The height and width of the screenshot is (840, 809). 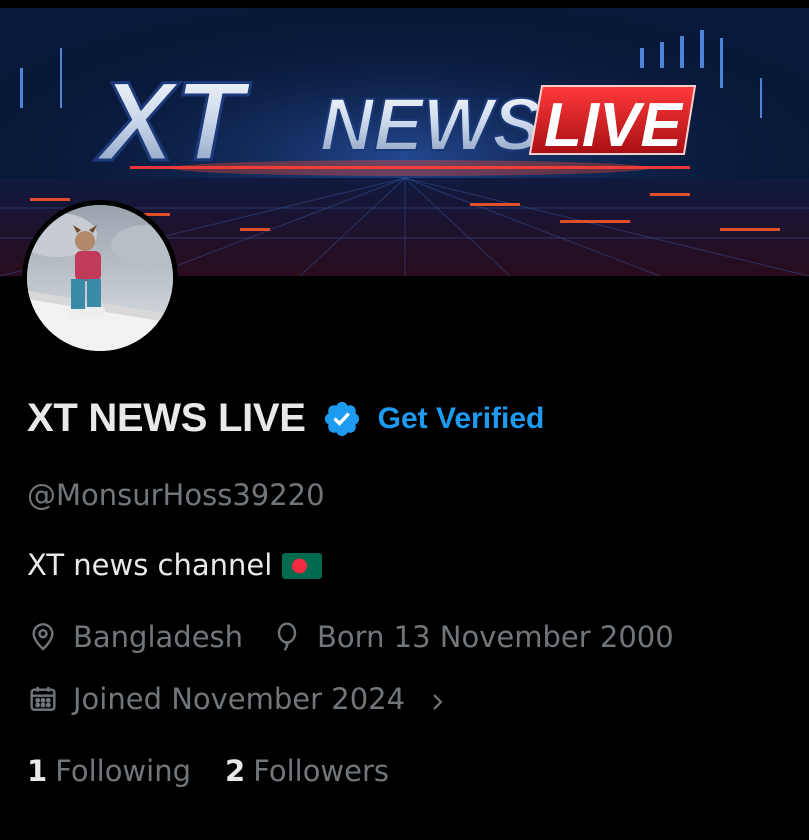 I want to click on following-count: 1, so click(x=37, y=771).